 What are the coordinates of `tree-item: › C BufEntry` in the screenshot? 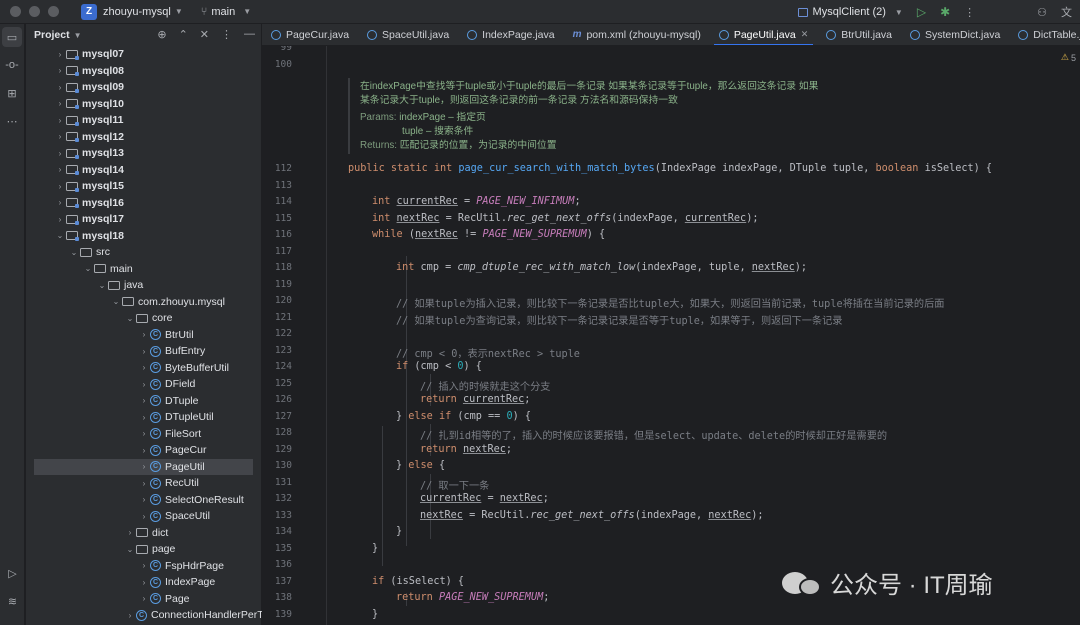 It's located at (144, 351).